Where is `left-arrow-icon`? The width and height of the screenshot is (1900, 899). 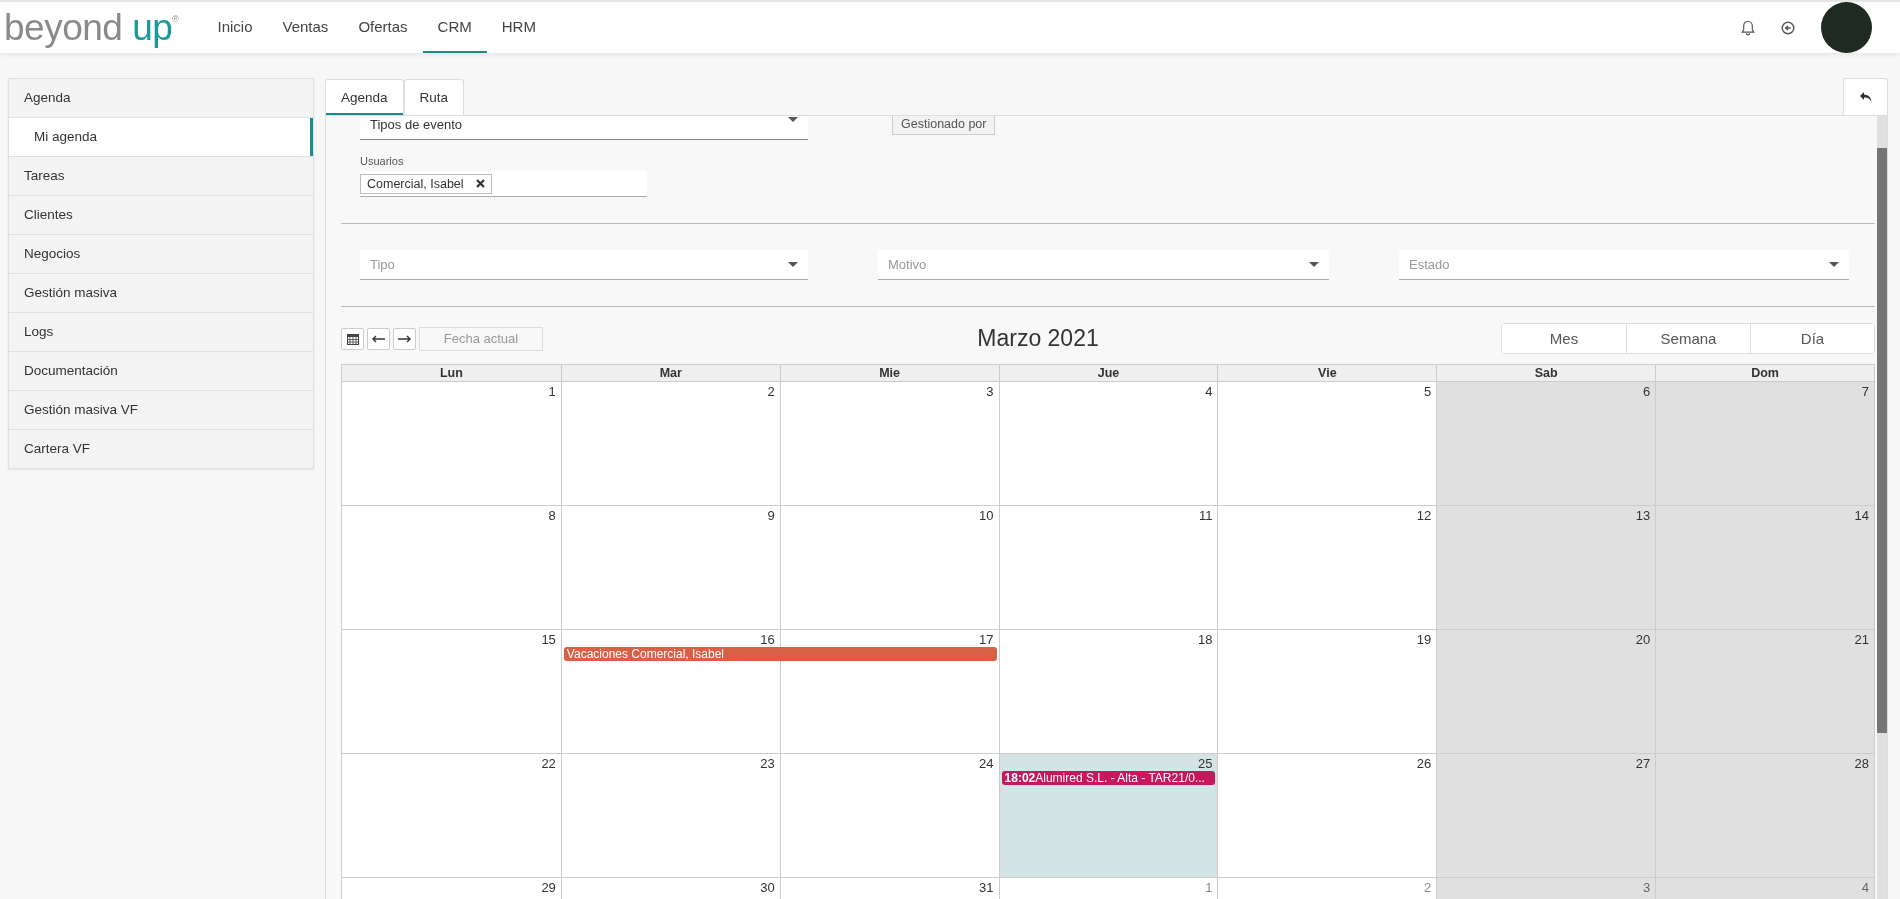 left-arrow-icon is located at coordinates (378, 338).